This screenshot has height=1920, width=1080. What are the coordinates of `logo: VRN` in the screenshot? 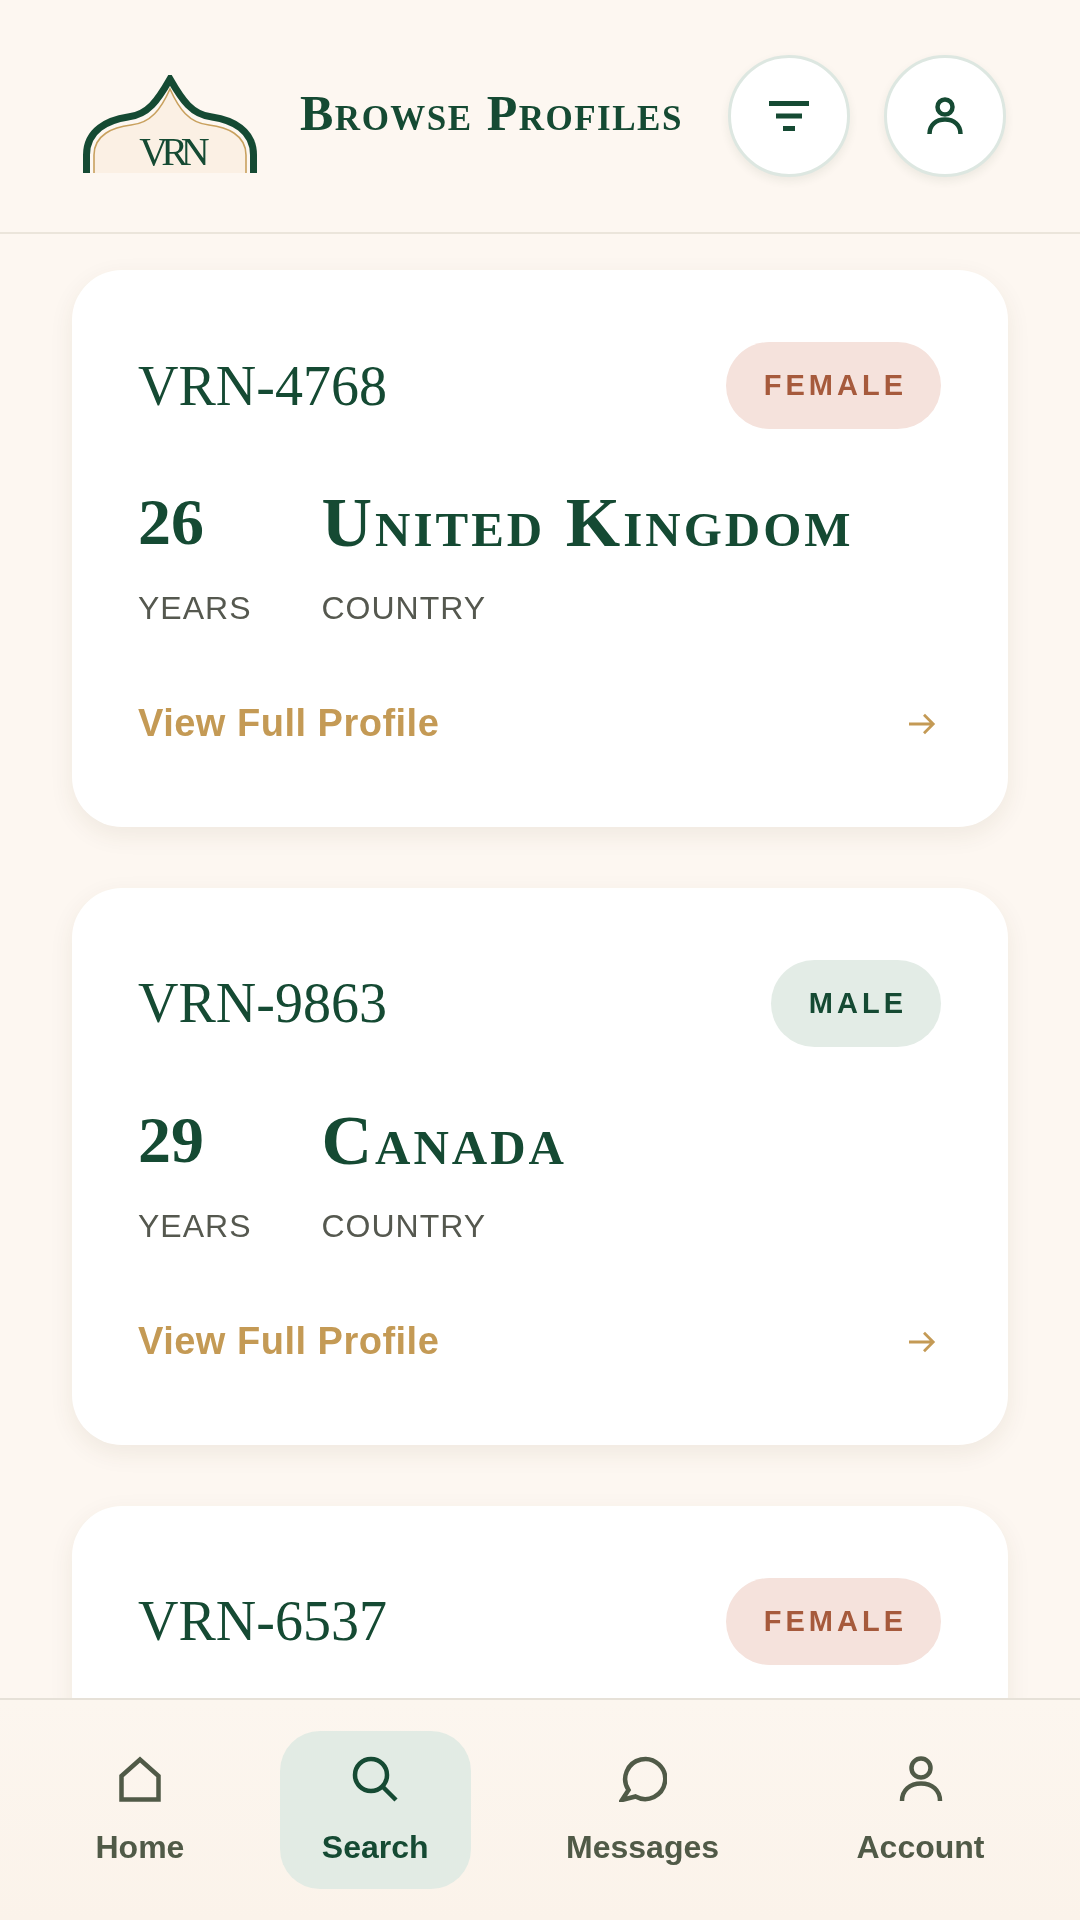 It's located at (170, 124).